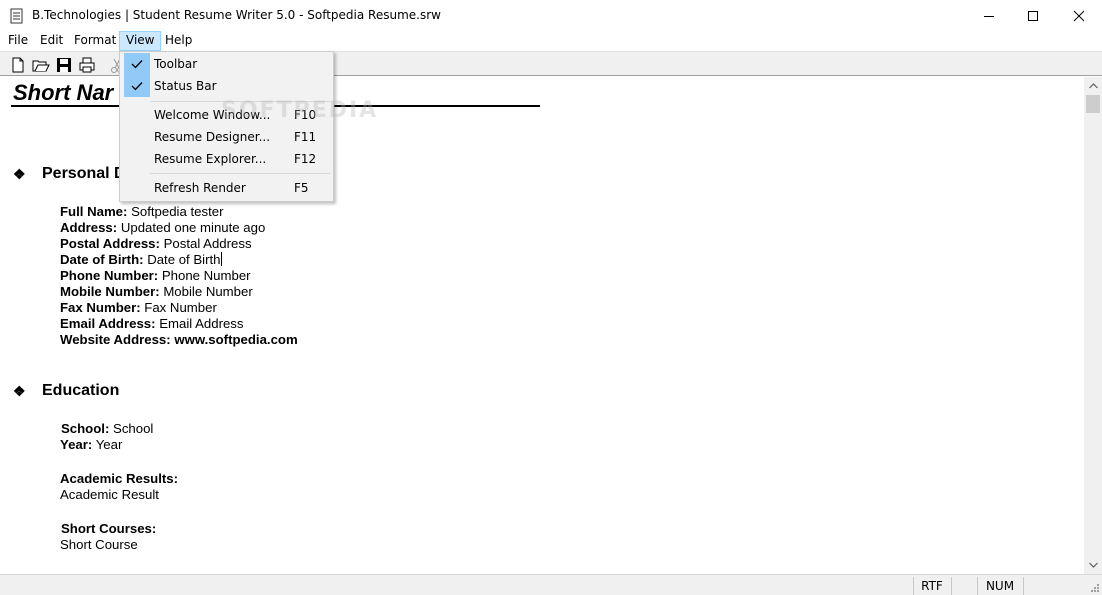 The image size is (1102, 595). I want to click on menu-separator, so click(240, 173).